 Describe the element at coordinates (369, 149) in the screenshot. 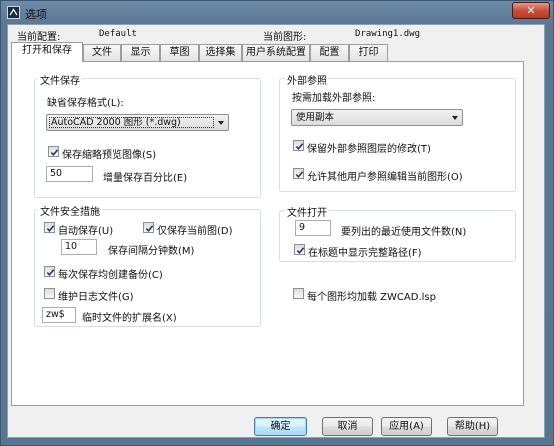

I see `retain-xref-changes-label: 保留外部参照图层的修改(T)` at that location.